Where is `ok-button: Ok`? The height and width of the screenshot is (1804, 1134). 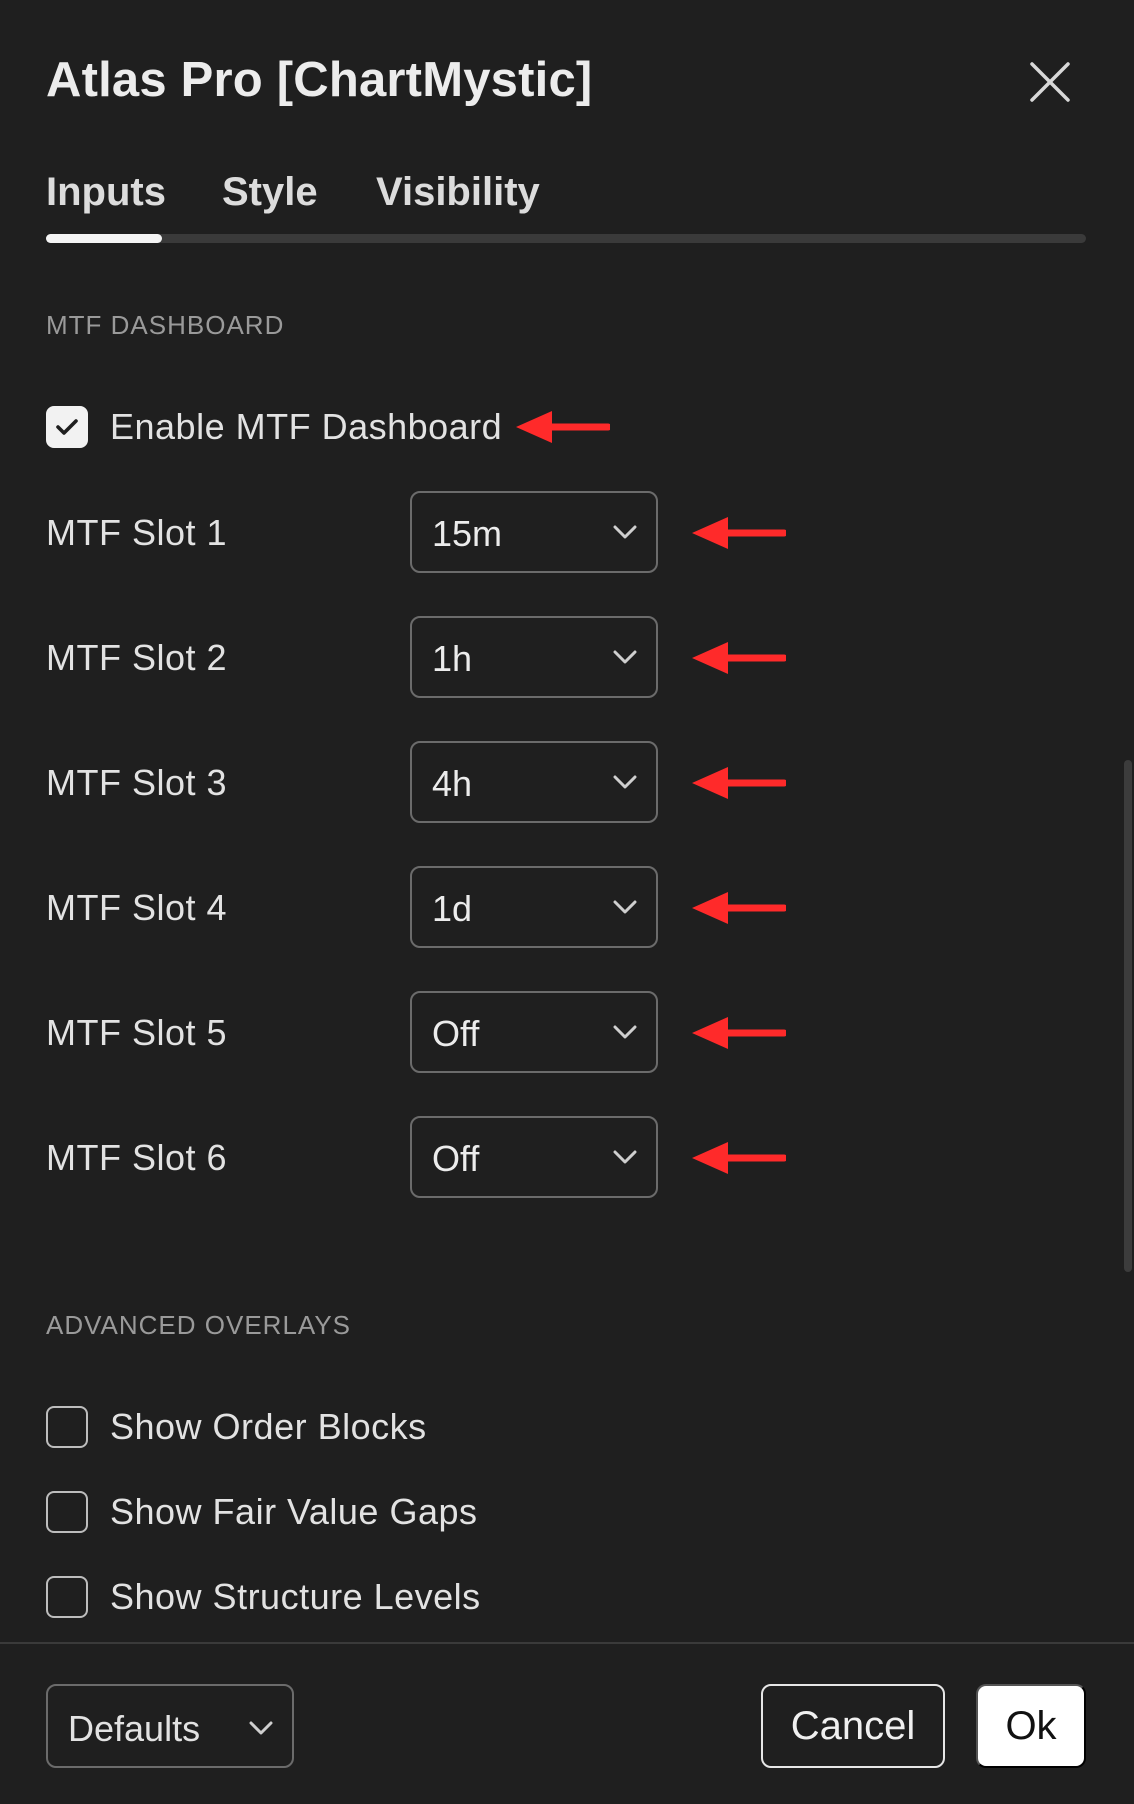
ok-button: Ok is located at coordinates (1031, 1726).